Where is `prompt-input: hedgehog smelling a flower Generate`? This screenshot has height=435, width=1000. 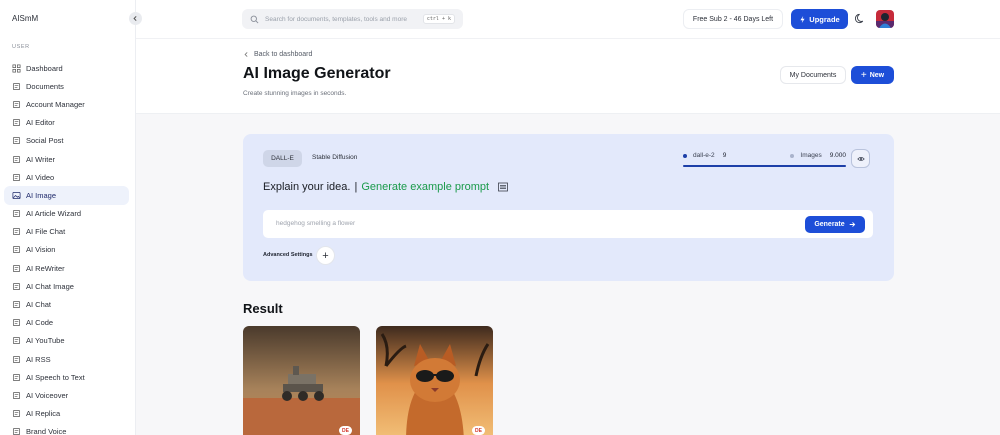 prompt-input: hedgehog smelling a flower Generate is located at coordinates (568, 224).